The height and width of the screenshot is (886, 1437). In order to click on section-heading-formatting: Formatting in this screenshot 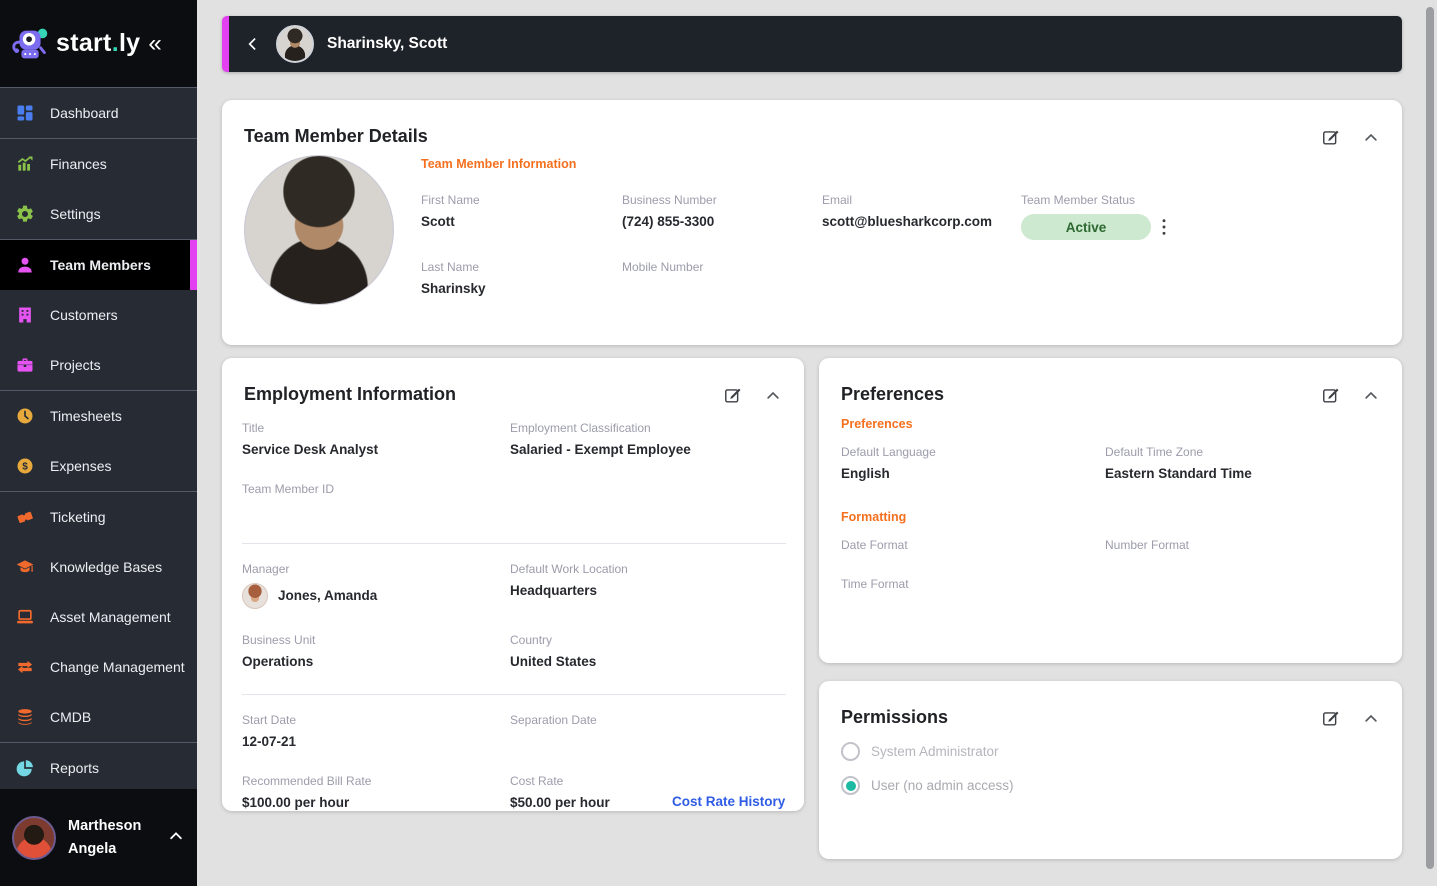, I will do `click(874, 517)`.